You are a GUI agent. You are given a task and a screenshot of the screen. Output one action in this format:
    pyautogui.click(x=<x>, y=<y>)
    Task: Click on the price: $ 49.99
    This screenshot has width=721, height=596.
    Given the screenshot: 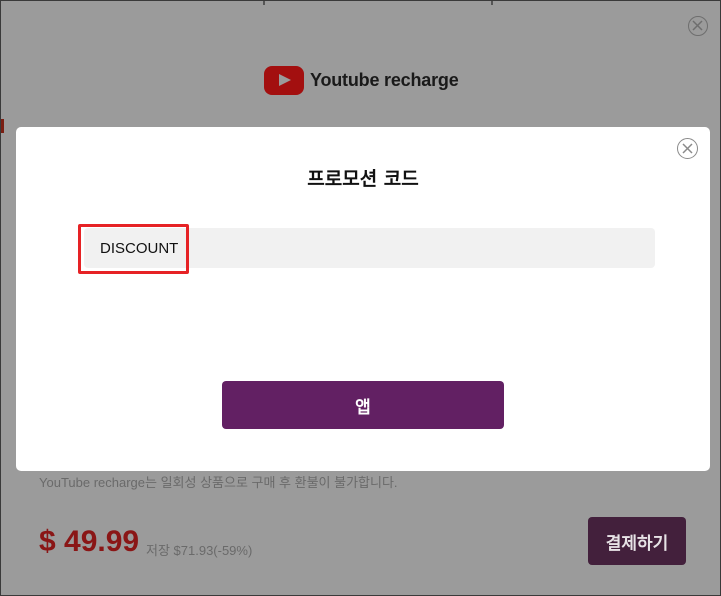 What is the action you would take?
    pyautogui.click(x=89, y=541)
    